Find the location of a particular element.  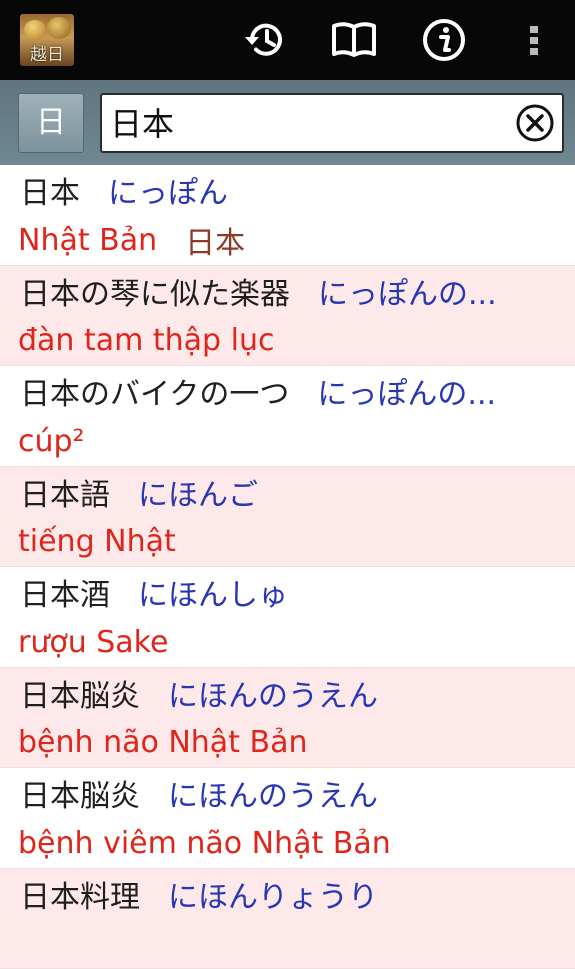

action-bar: 越日 is located at coordinates (287, 40).